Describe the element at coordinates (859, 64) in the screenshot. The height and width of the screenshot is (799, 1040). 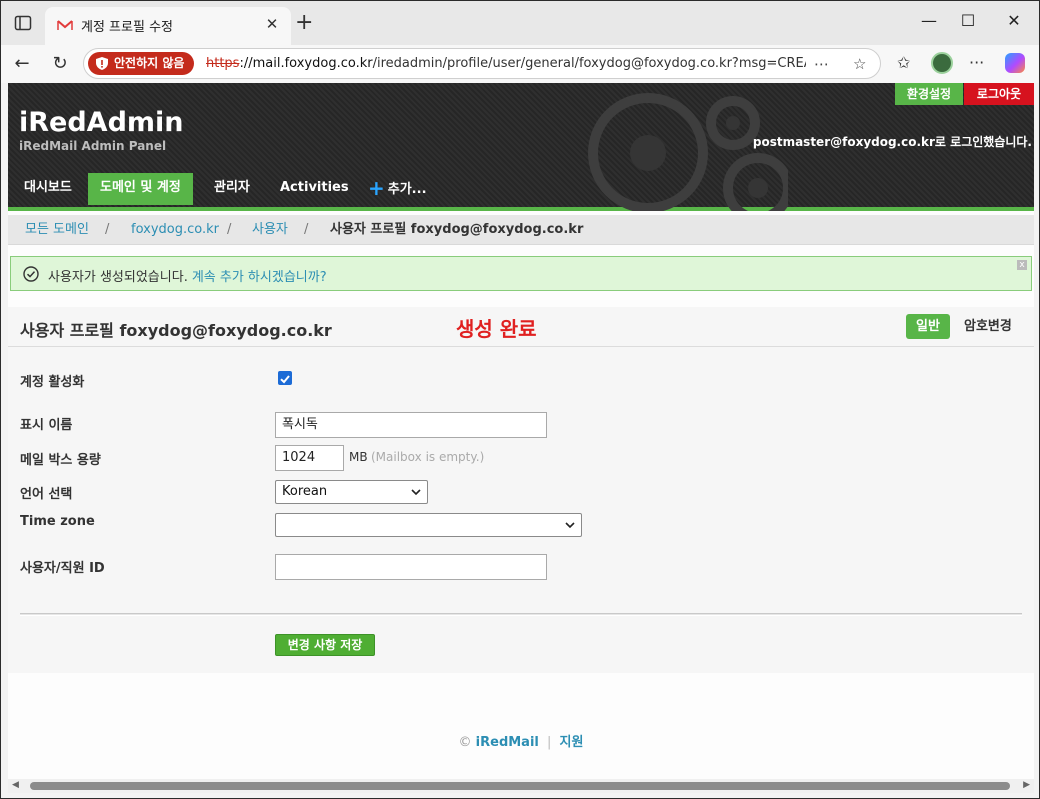
I see `favorite-star-icon: ☆` at that location.